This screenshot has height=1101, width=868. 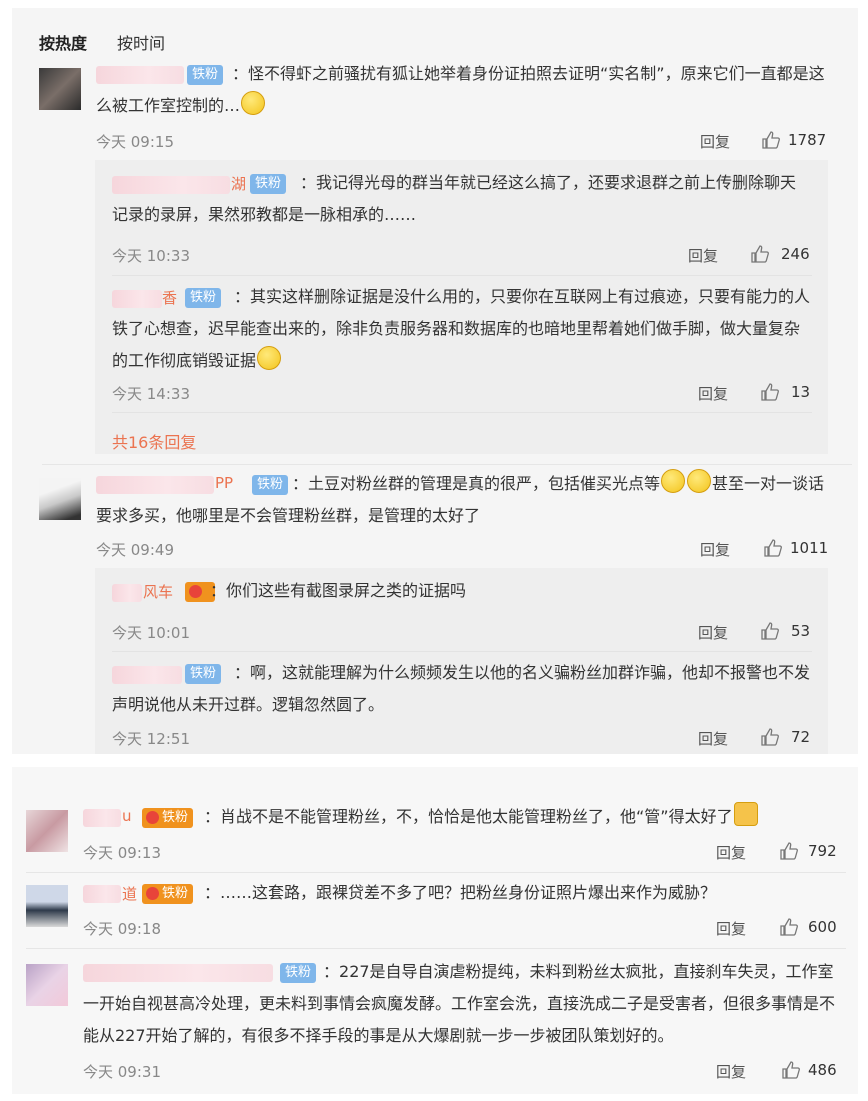 What do you see at coordinates (801, 392) in the screenshot?
I see `like-count: 13` at bounding box center [801, 392].